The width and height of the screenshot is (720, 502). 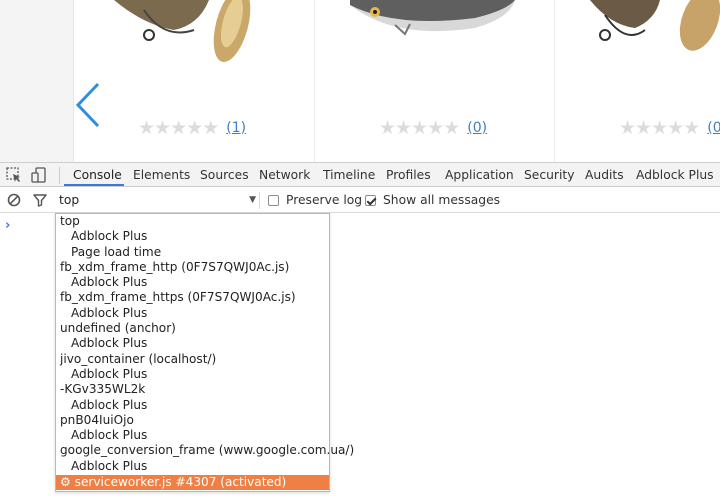 I want to click on page-left-gutter, so click(x=37, y=81).